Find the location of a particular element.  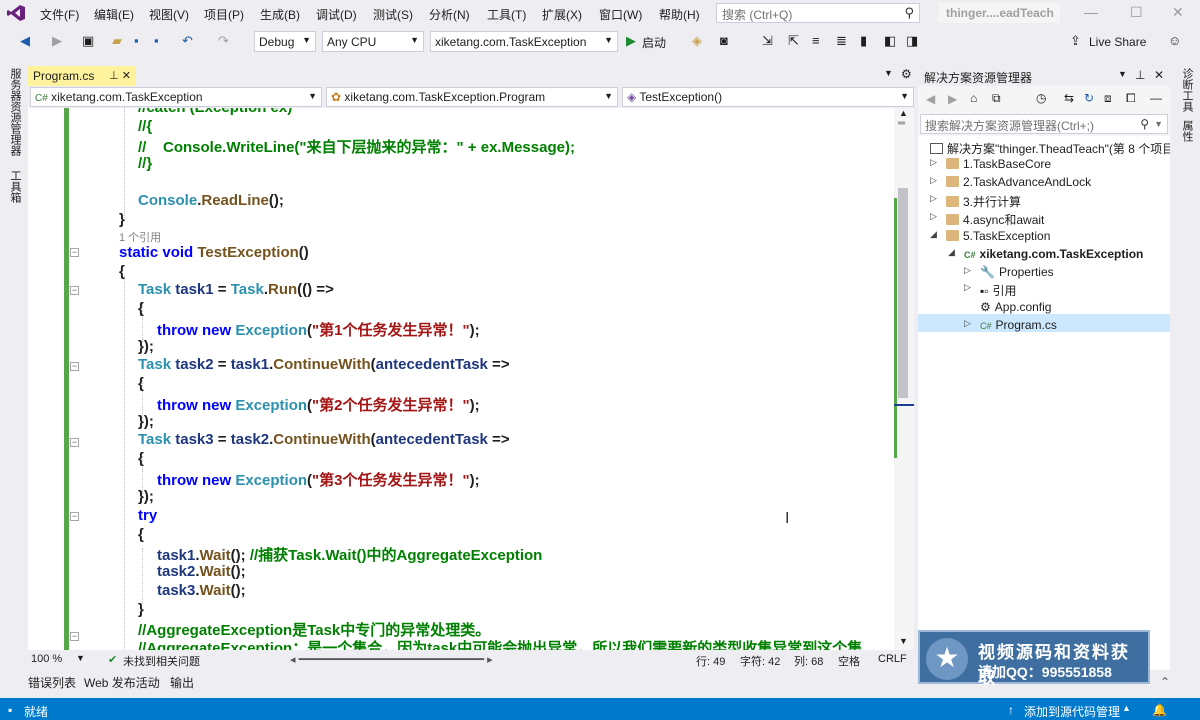

tree-item-solution: 解决方案"thinger.TheadTeach"(第 8 个项目 is located at coordinates (1050, 148).